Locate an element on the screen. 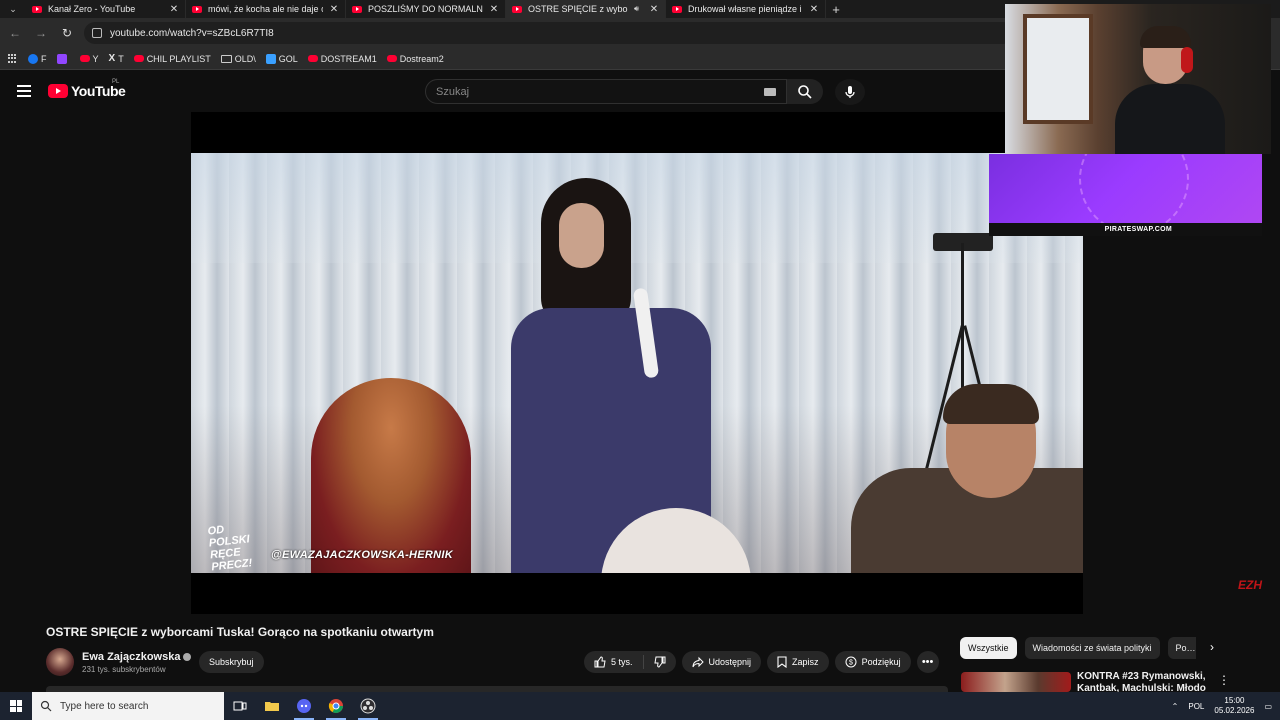  more-actions-button: ••• is located at coordinates (927, 662).